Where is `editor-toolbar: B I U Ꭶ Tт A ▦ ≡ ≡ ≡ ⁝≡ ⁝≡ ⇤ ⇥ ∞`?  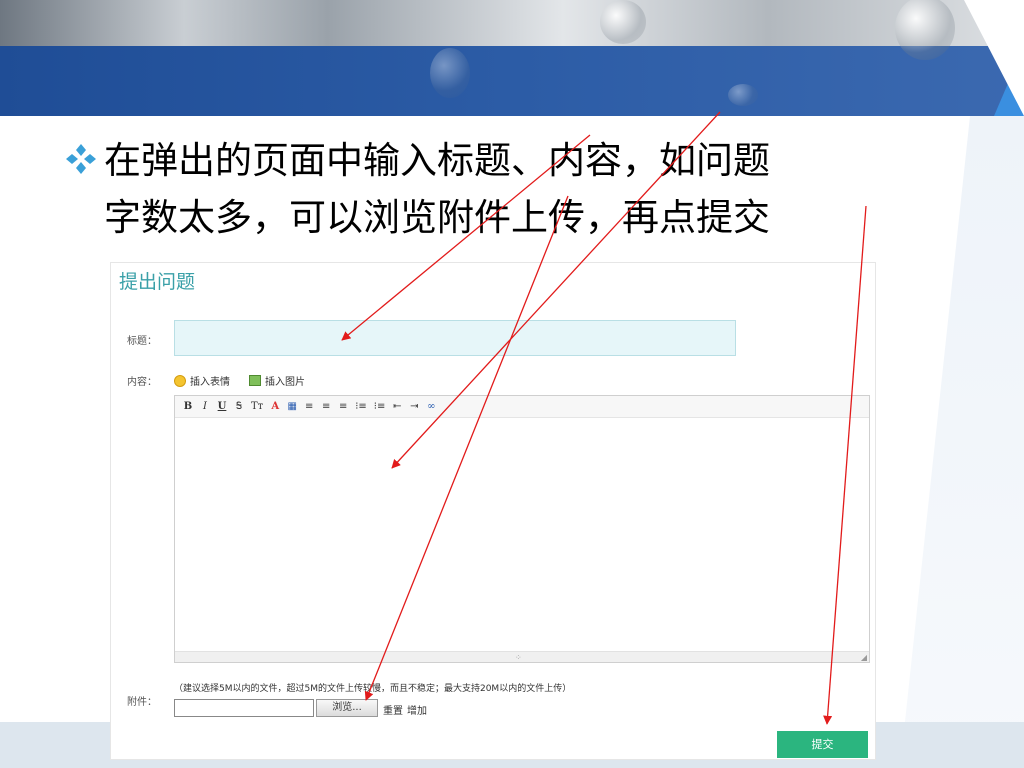
editor-toolbar: B I U Ꭶ Tт A ▦ ≡ ≡ ≡ ⁝≡ ⁝≡ ⇤ ⇥ ∞ is located at coordinates (522, 407).